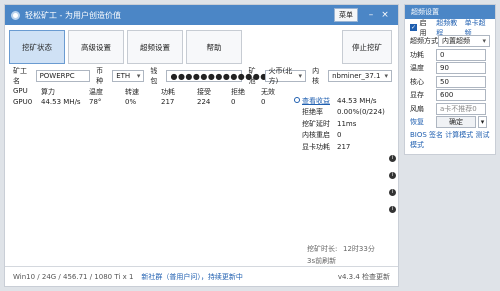  What do you see at coordinates (168, 102) in the screenshot?
I see `cell-power: 217` at bounding box center [168, 102].